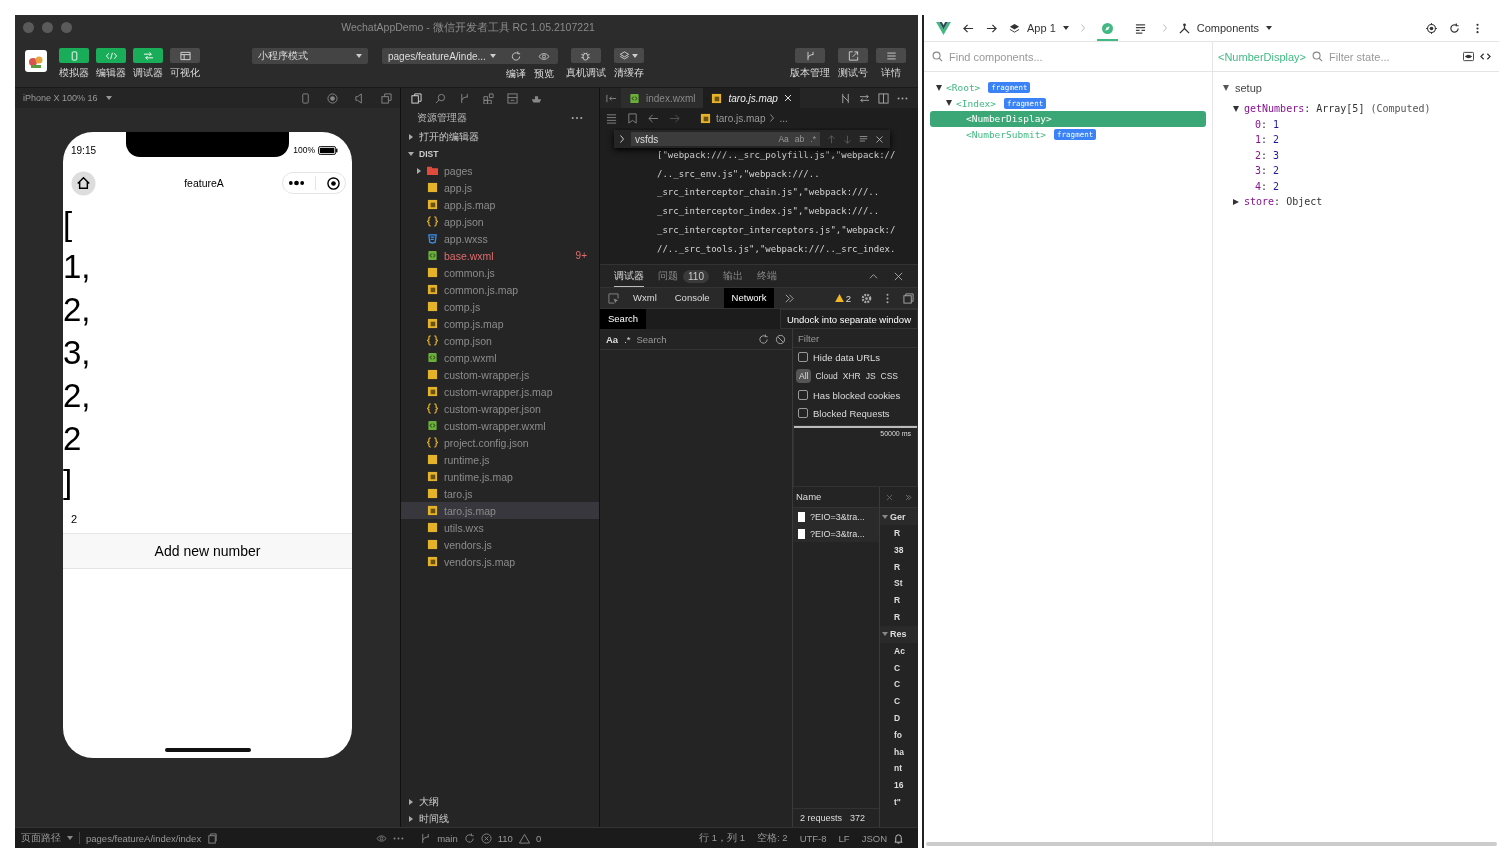 This screenshot has height=864, width=1512. What do you see at coordinates (813, 139) in the screenshot?
I see `find-option: .*` at bounding box center [813, 139].